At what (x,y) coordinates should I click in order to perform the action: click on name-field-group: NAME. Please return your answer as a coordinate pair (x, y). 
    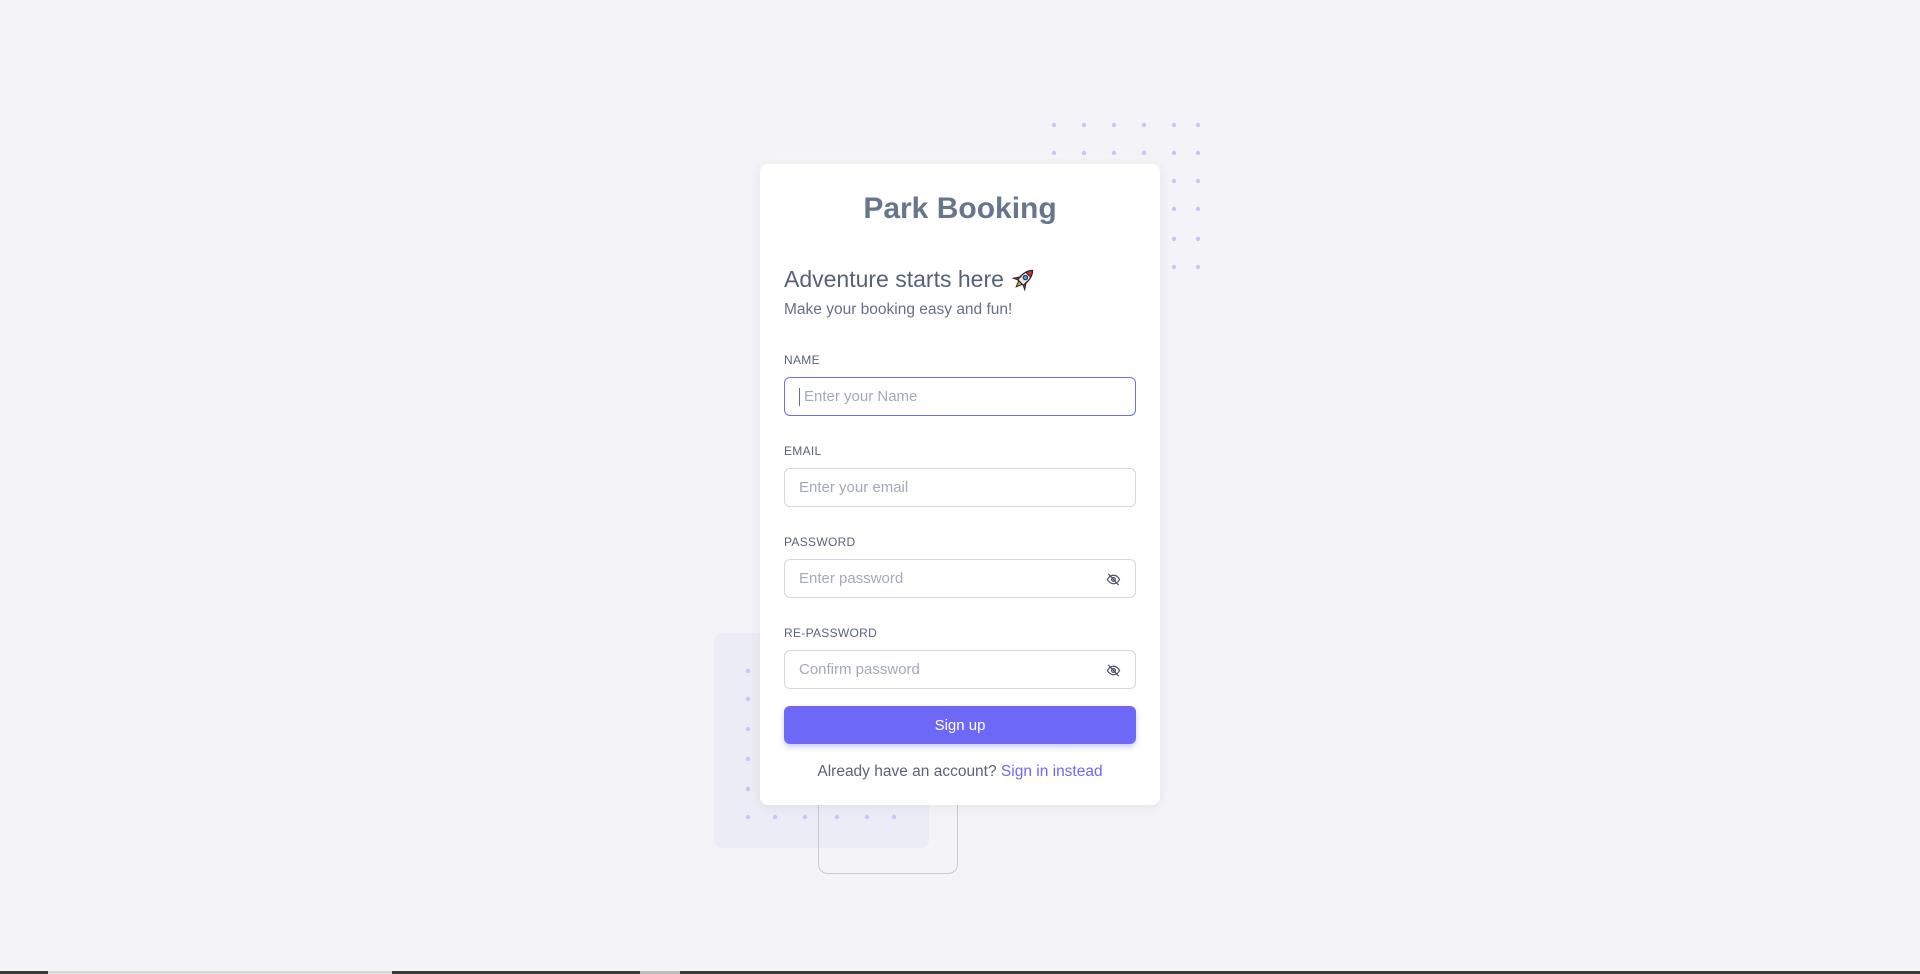
    Looking at the image, I should click on (960, 384).